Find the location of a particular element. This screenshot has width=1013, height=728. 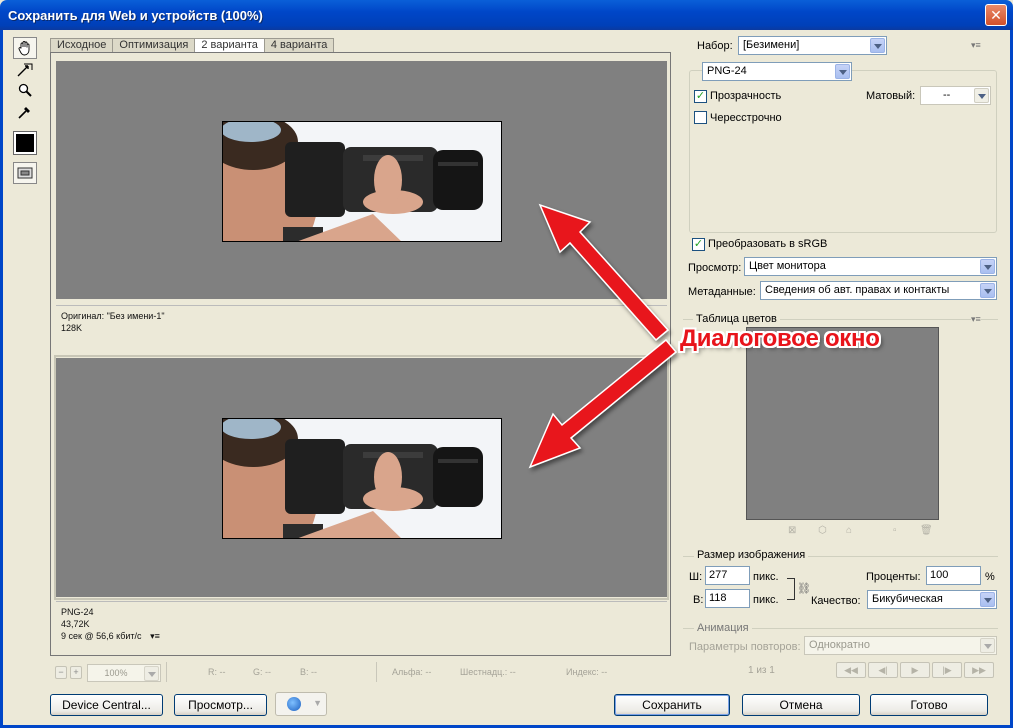

annotation-label: Диалоговое окно is located at coordinates (780, 338).